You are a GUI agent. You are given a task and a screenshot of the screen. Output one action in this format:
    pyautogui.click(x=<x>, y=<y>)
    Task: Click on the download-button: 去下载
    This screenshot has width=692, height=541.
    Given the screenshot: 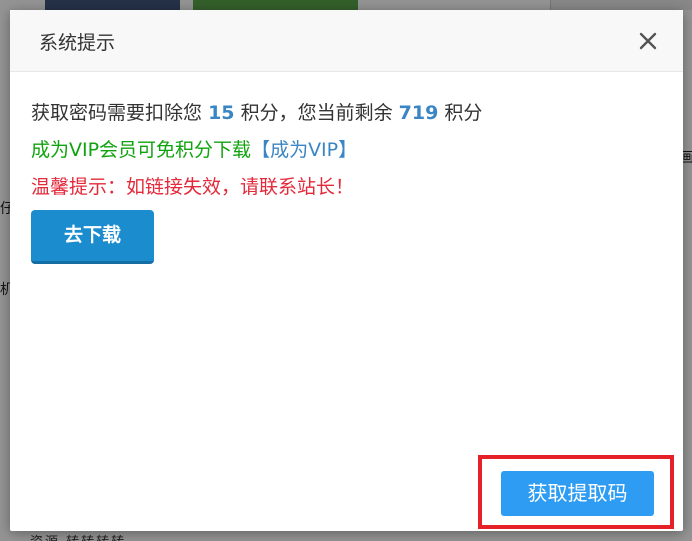 What is the action you would take?
    pyautogui.click(x=92, y=237)
    